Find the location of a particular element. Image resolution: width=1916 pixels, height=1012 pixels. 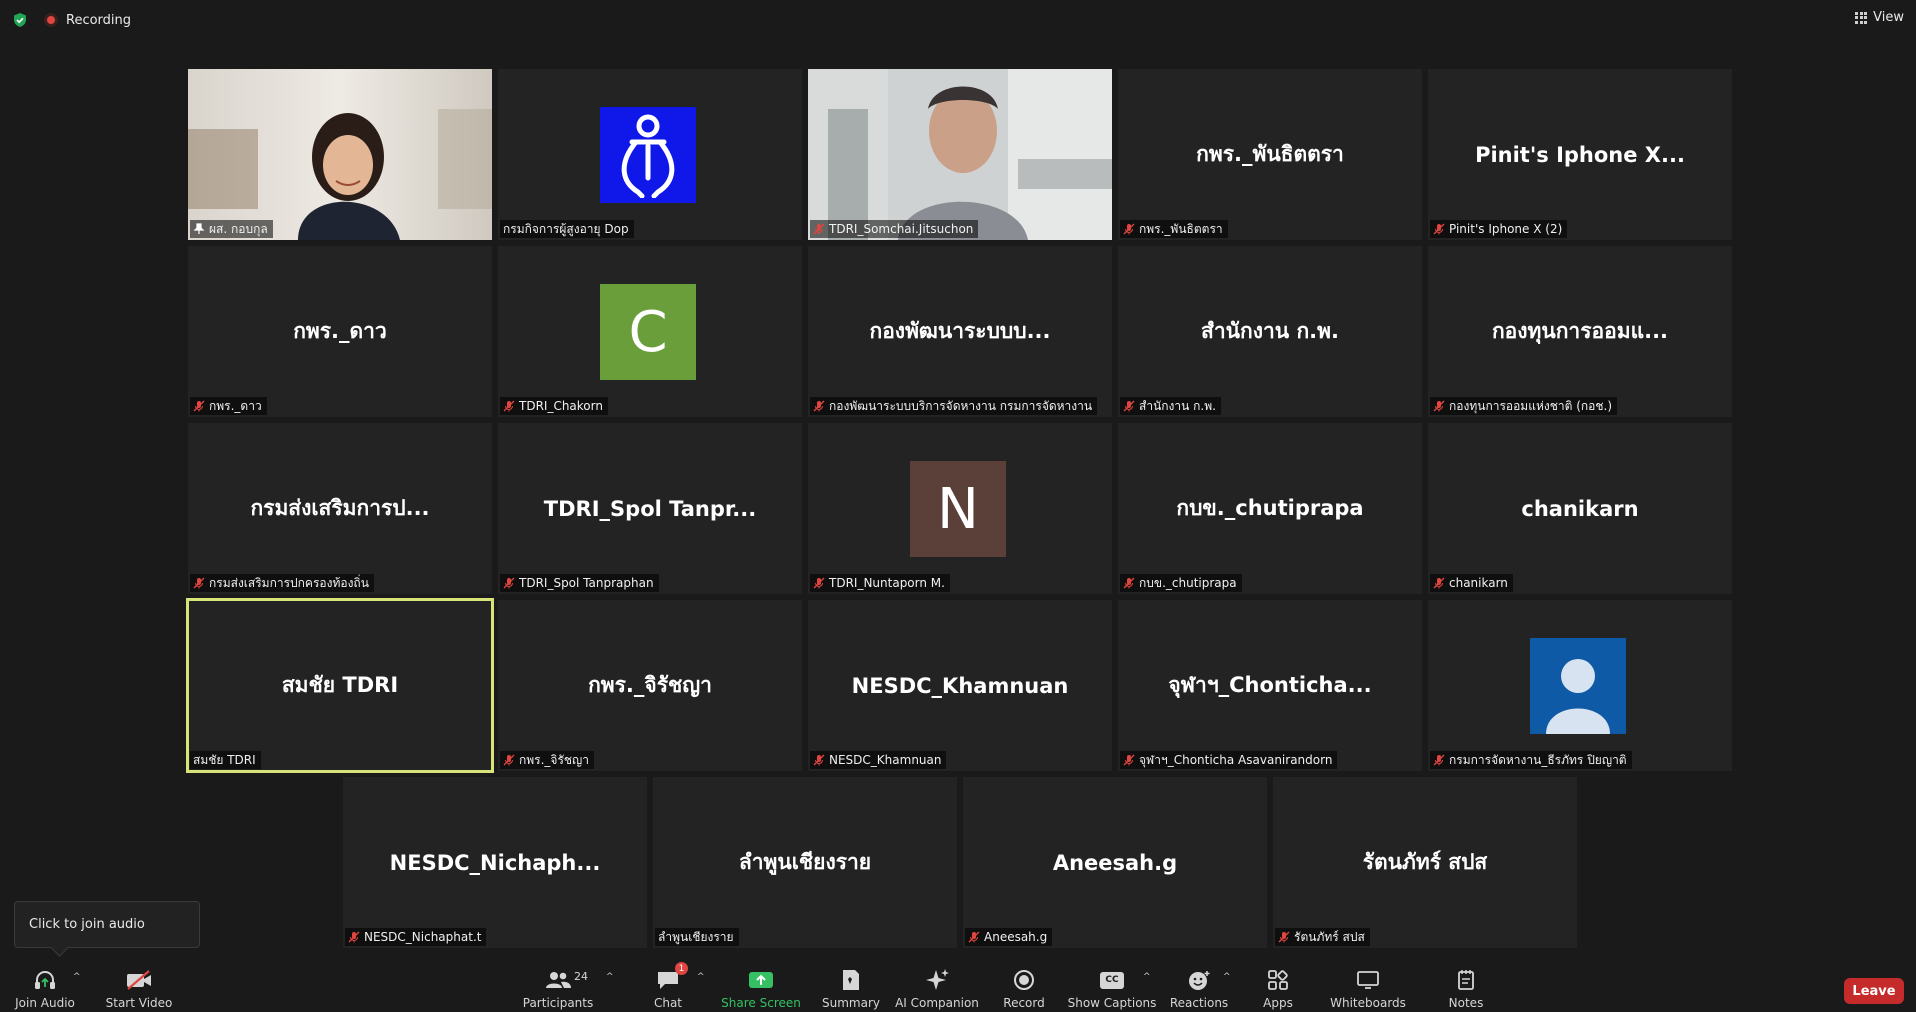

participant-display-name: กพร._ดาว is located at coordinates (340, 331).